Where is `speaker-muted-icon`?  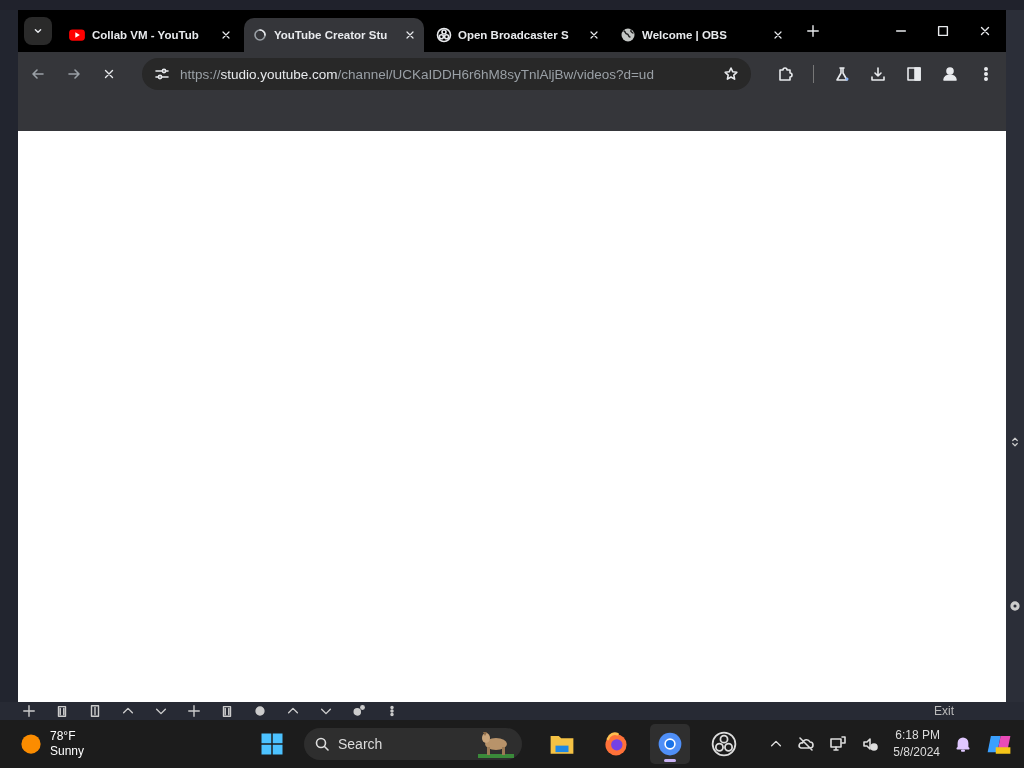
speaker-muted-icon is located at coordinates (870, 744).